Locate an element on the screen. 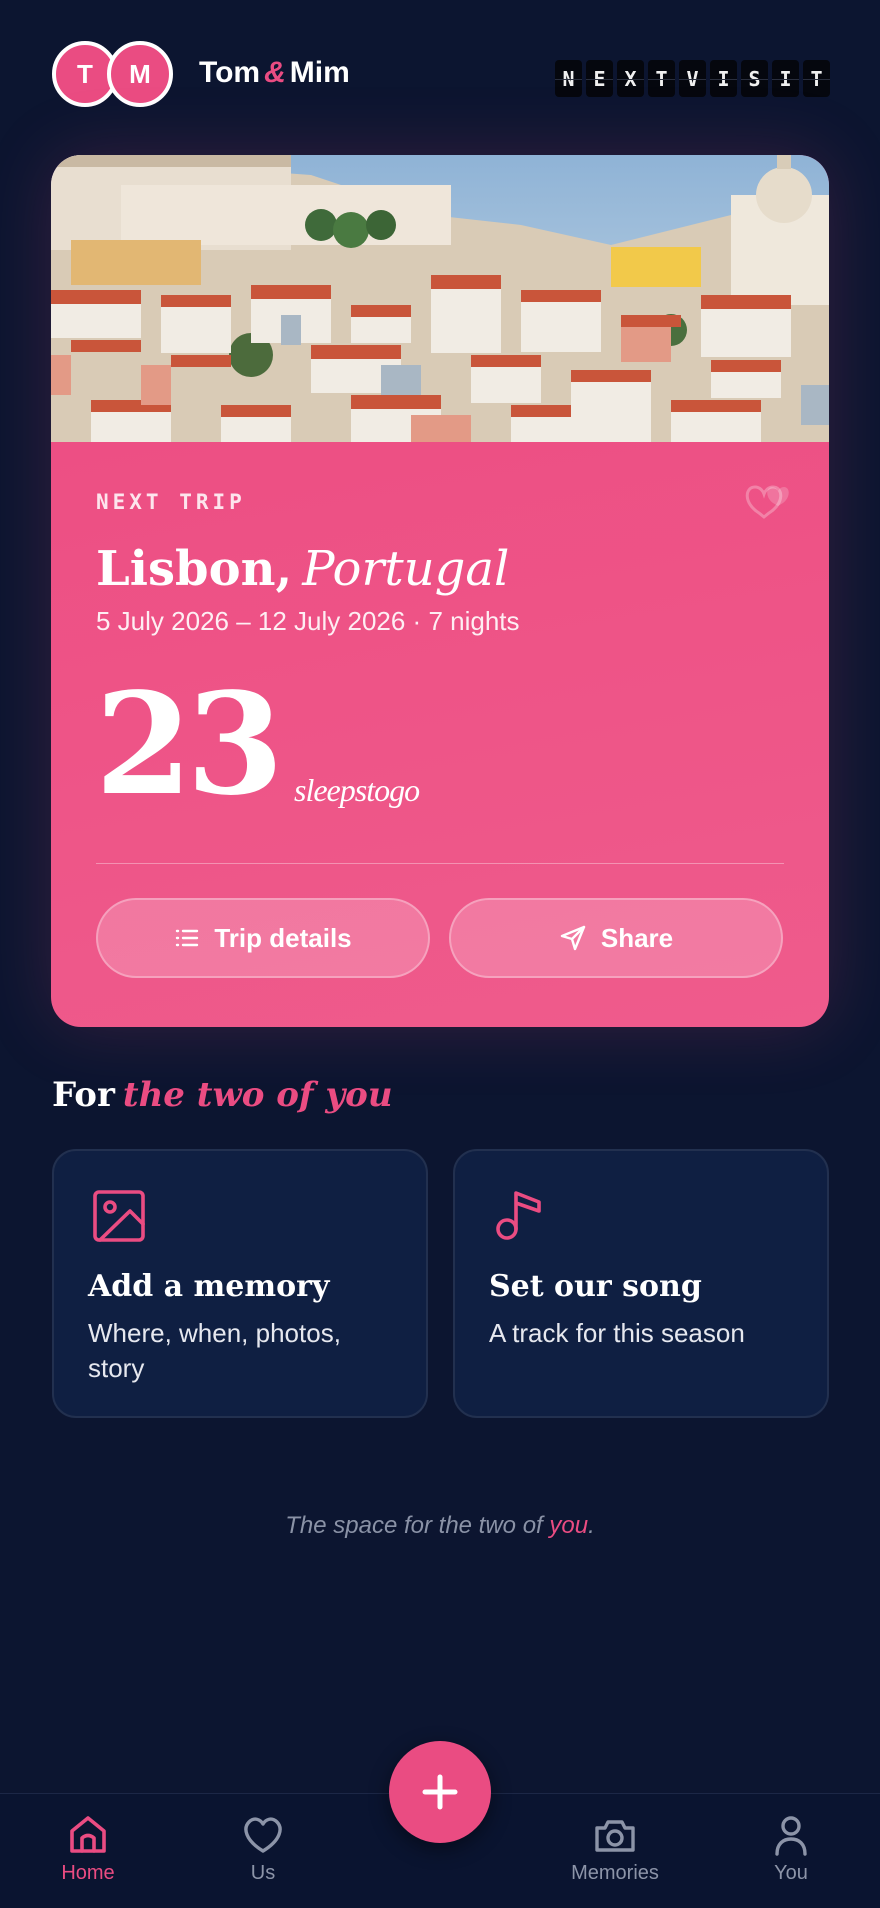 This screenshot has width=880, height=1908. divider is located at coordinates (440, 863).